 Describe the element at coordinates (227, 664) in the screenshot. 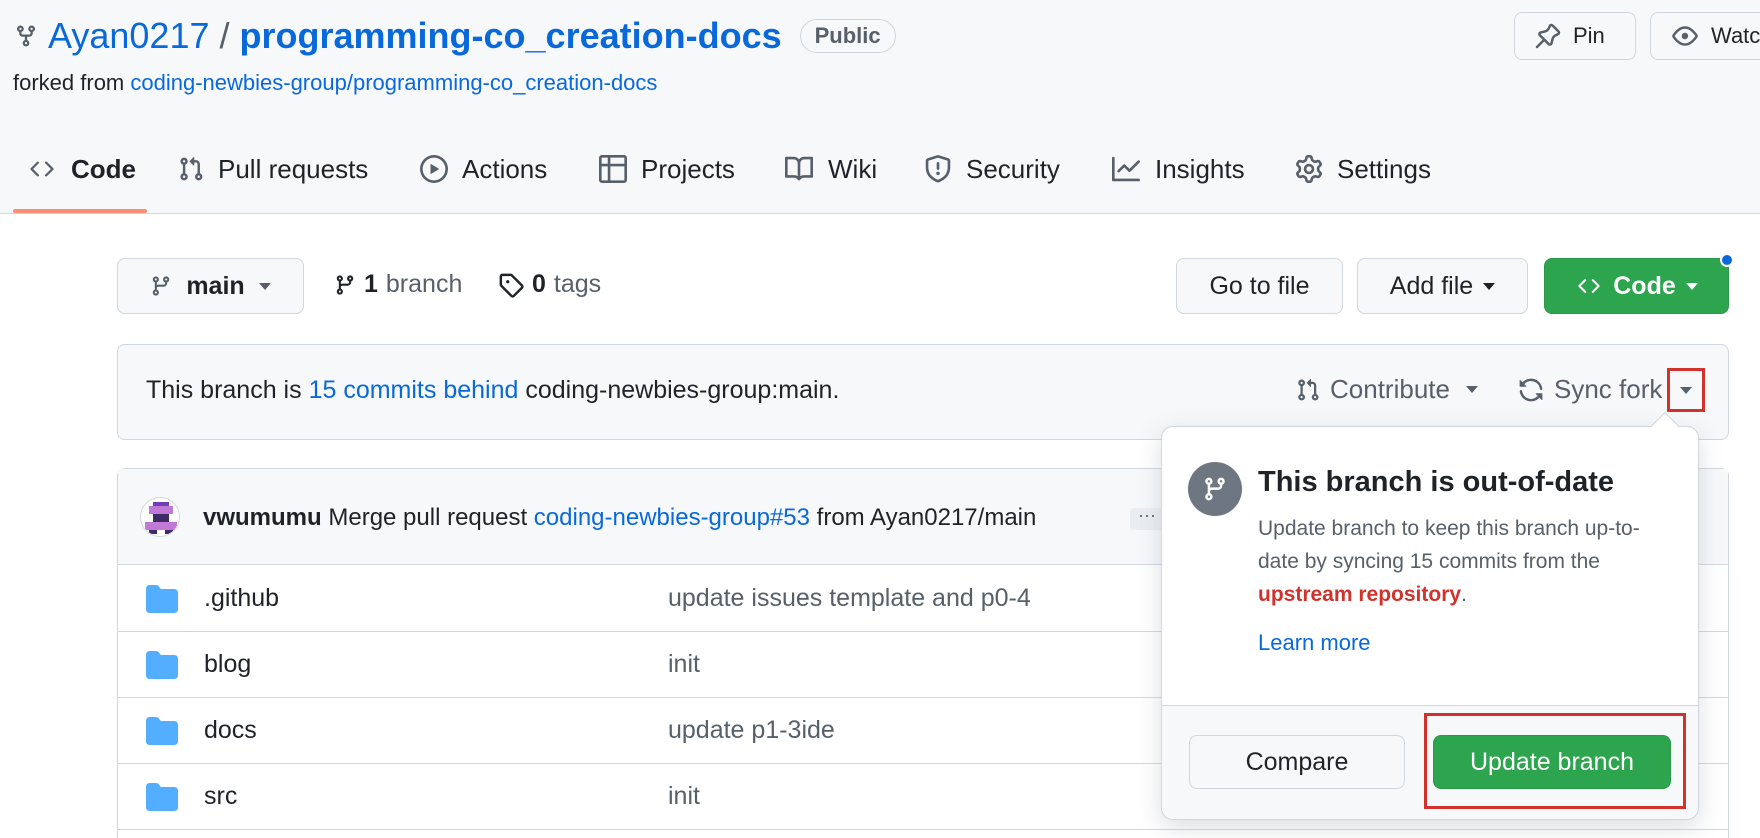

I see `file-name-link: blog` at that location.